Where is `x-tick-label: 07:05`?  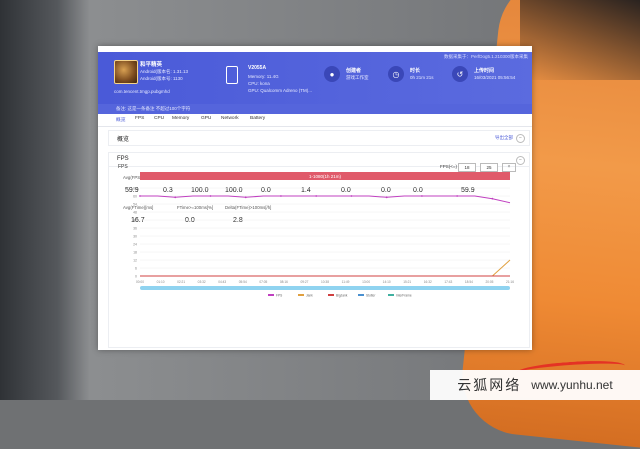 x-tick-label: 07:05 is located at coordinates (263, 282).